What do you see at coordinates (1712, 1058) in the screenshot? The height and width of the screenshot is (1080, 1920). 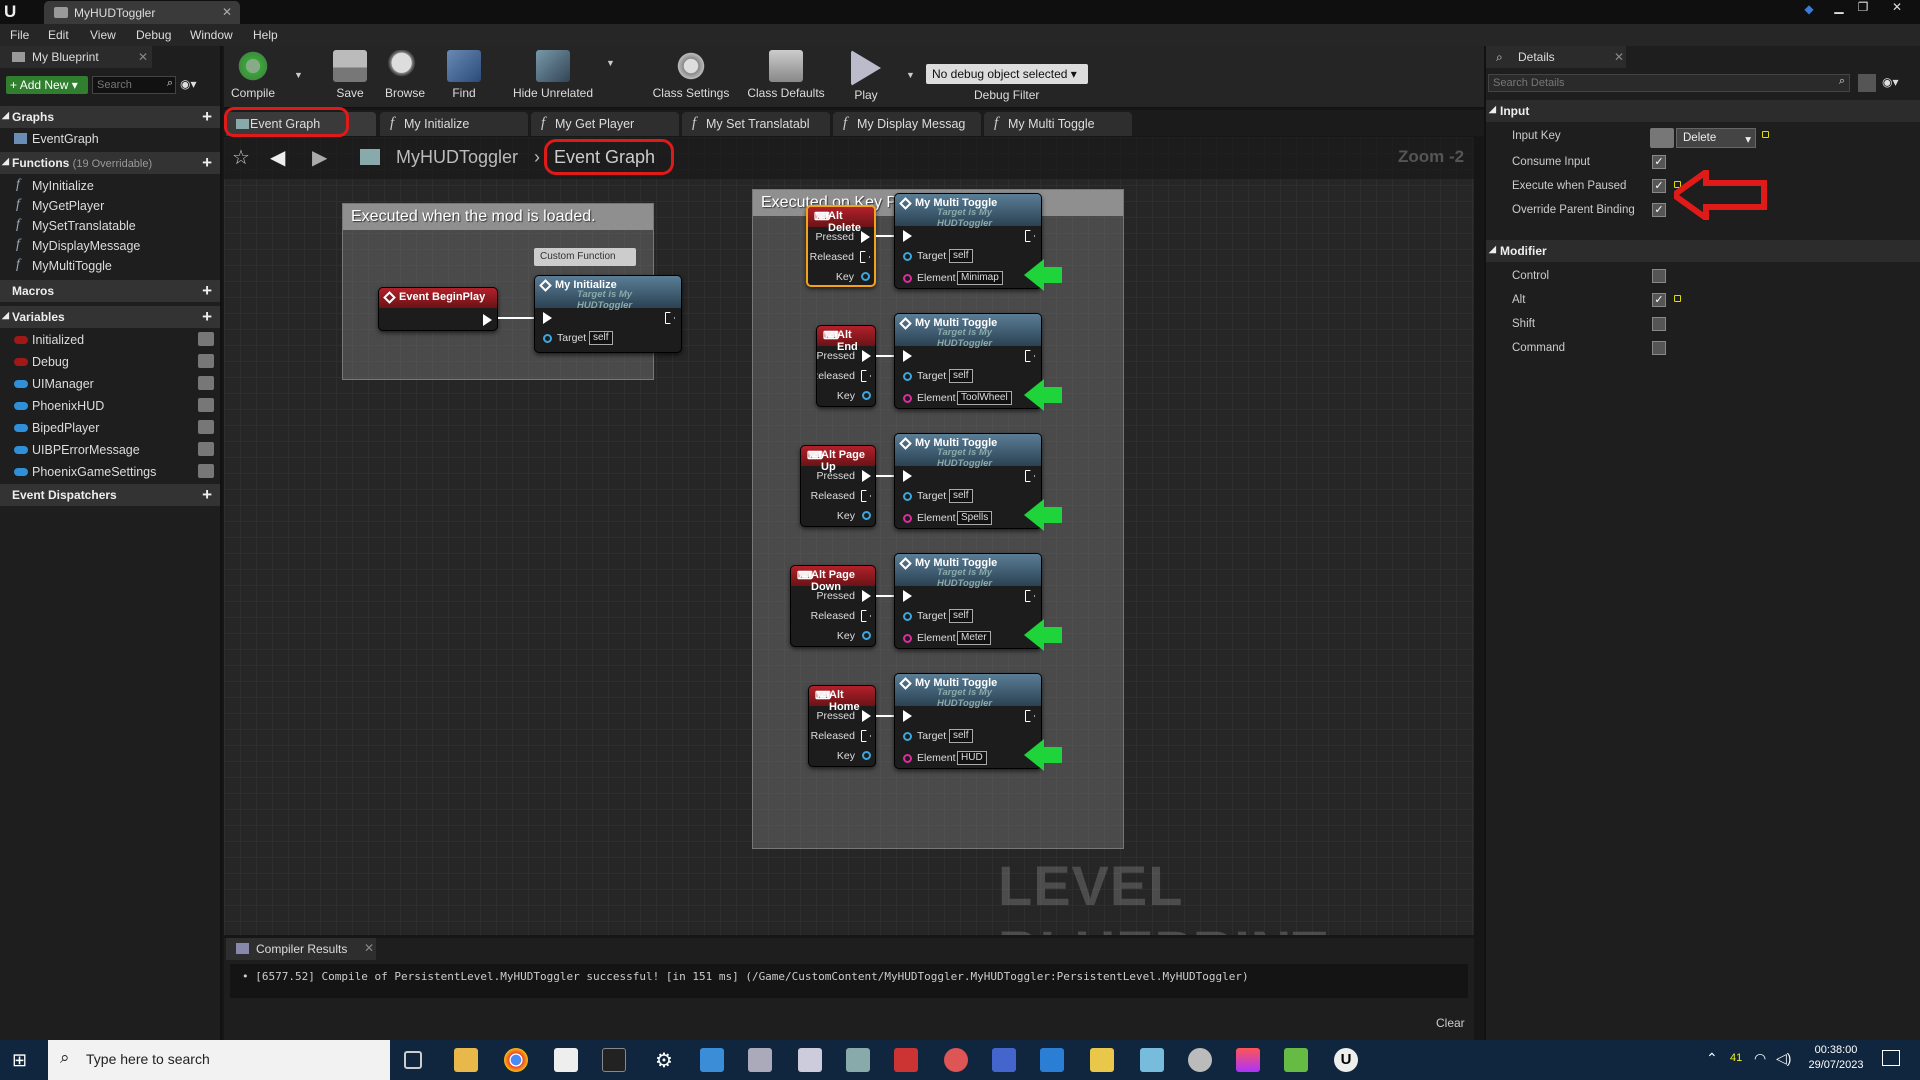 I see `chevron-up-icon: ⌃` at bounding box center [1712, 1058].